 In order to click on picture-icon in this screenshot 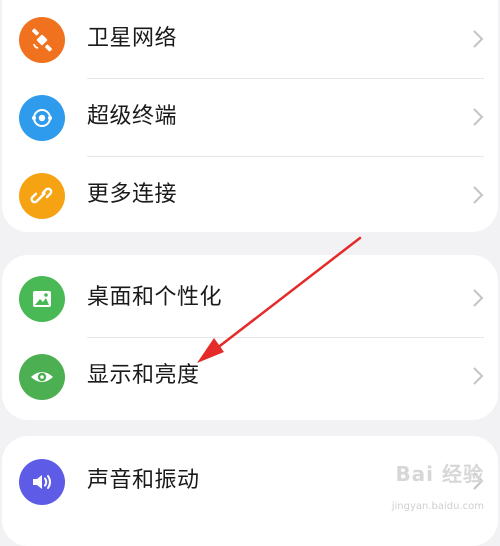, I will do `click(42, 299)`.